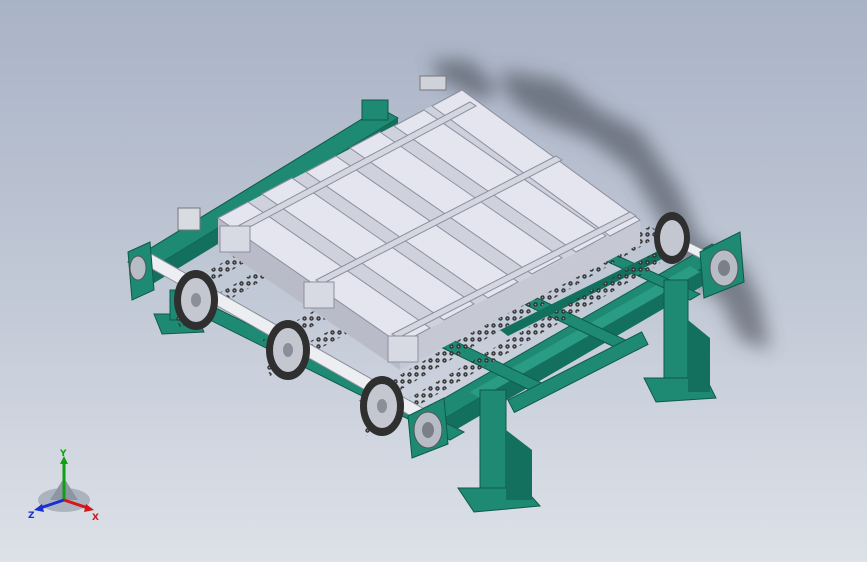 This screenshot has width=867, height=562. What do you see at coordinates (63, 454) in the screenshot?
I see `triad-y-label: Y` at bounding box center [63, 454].